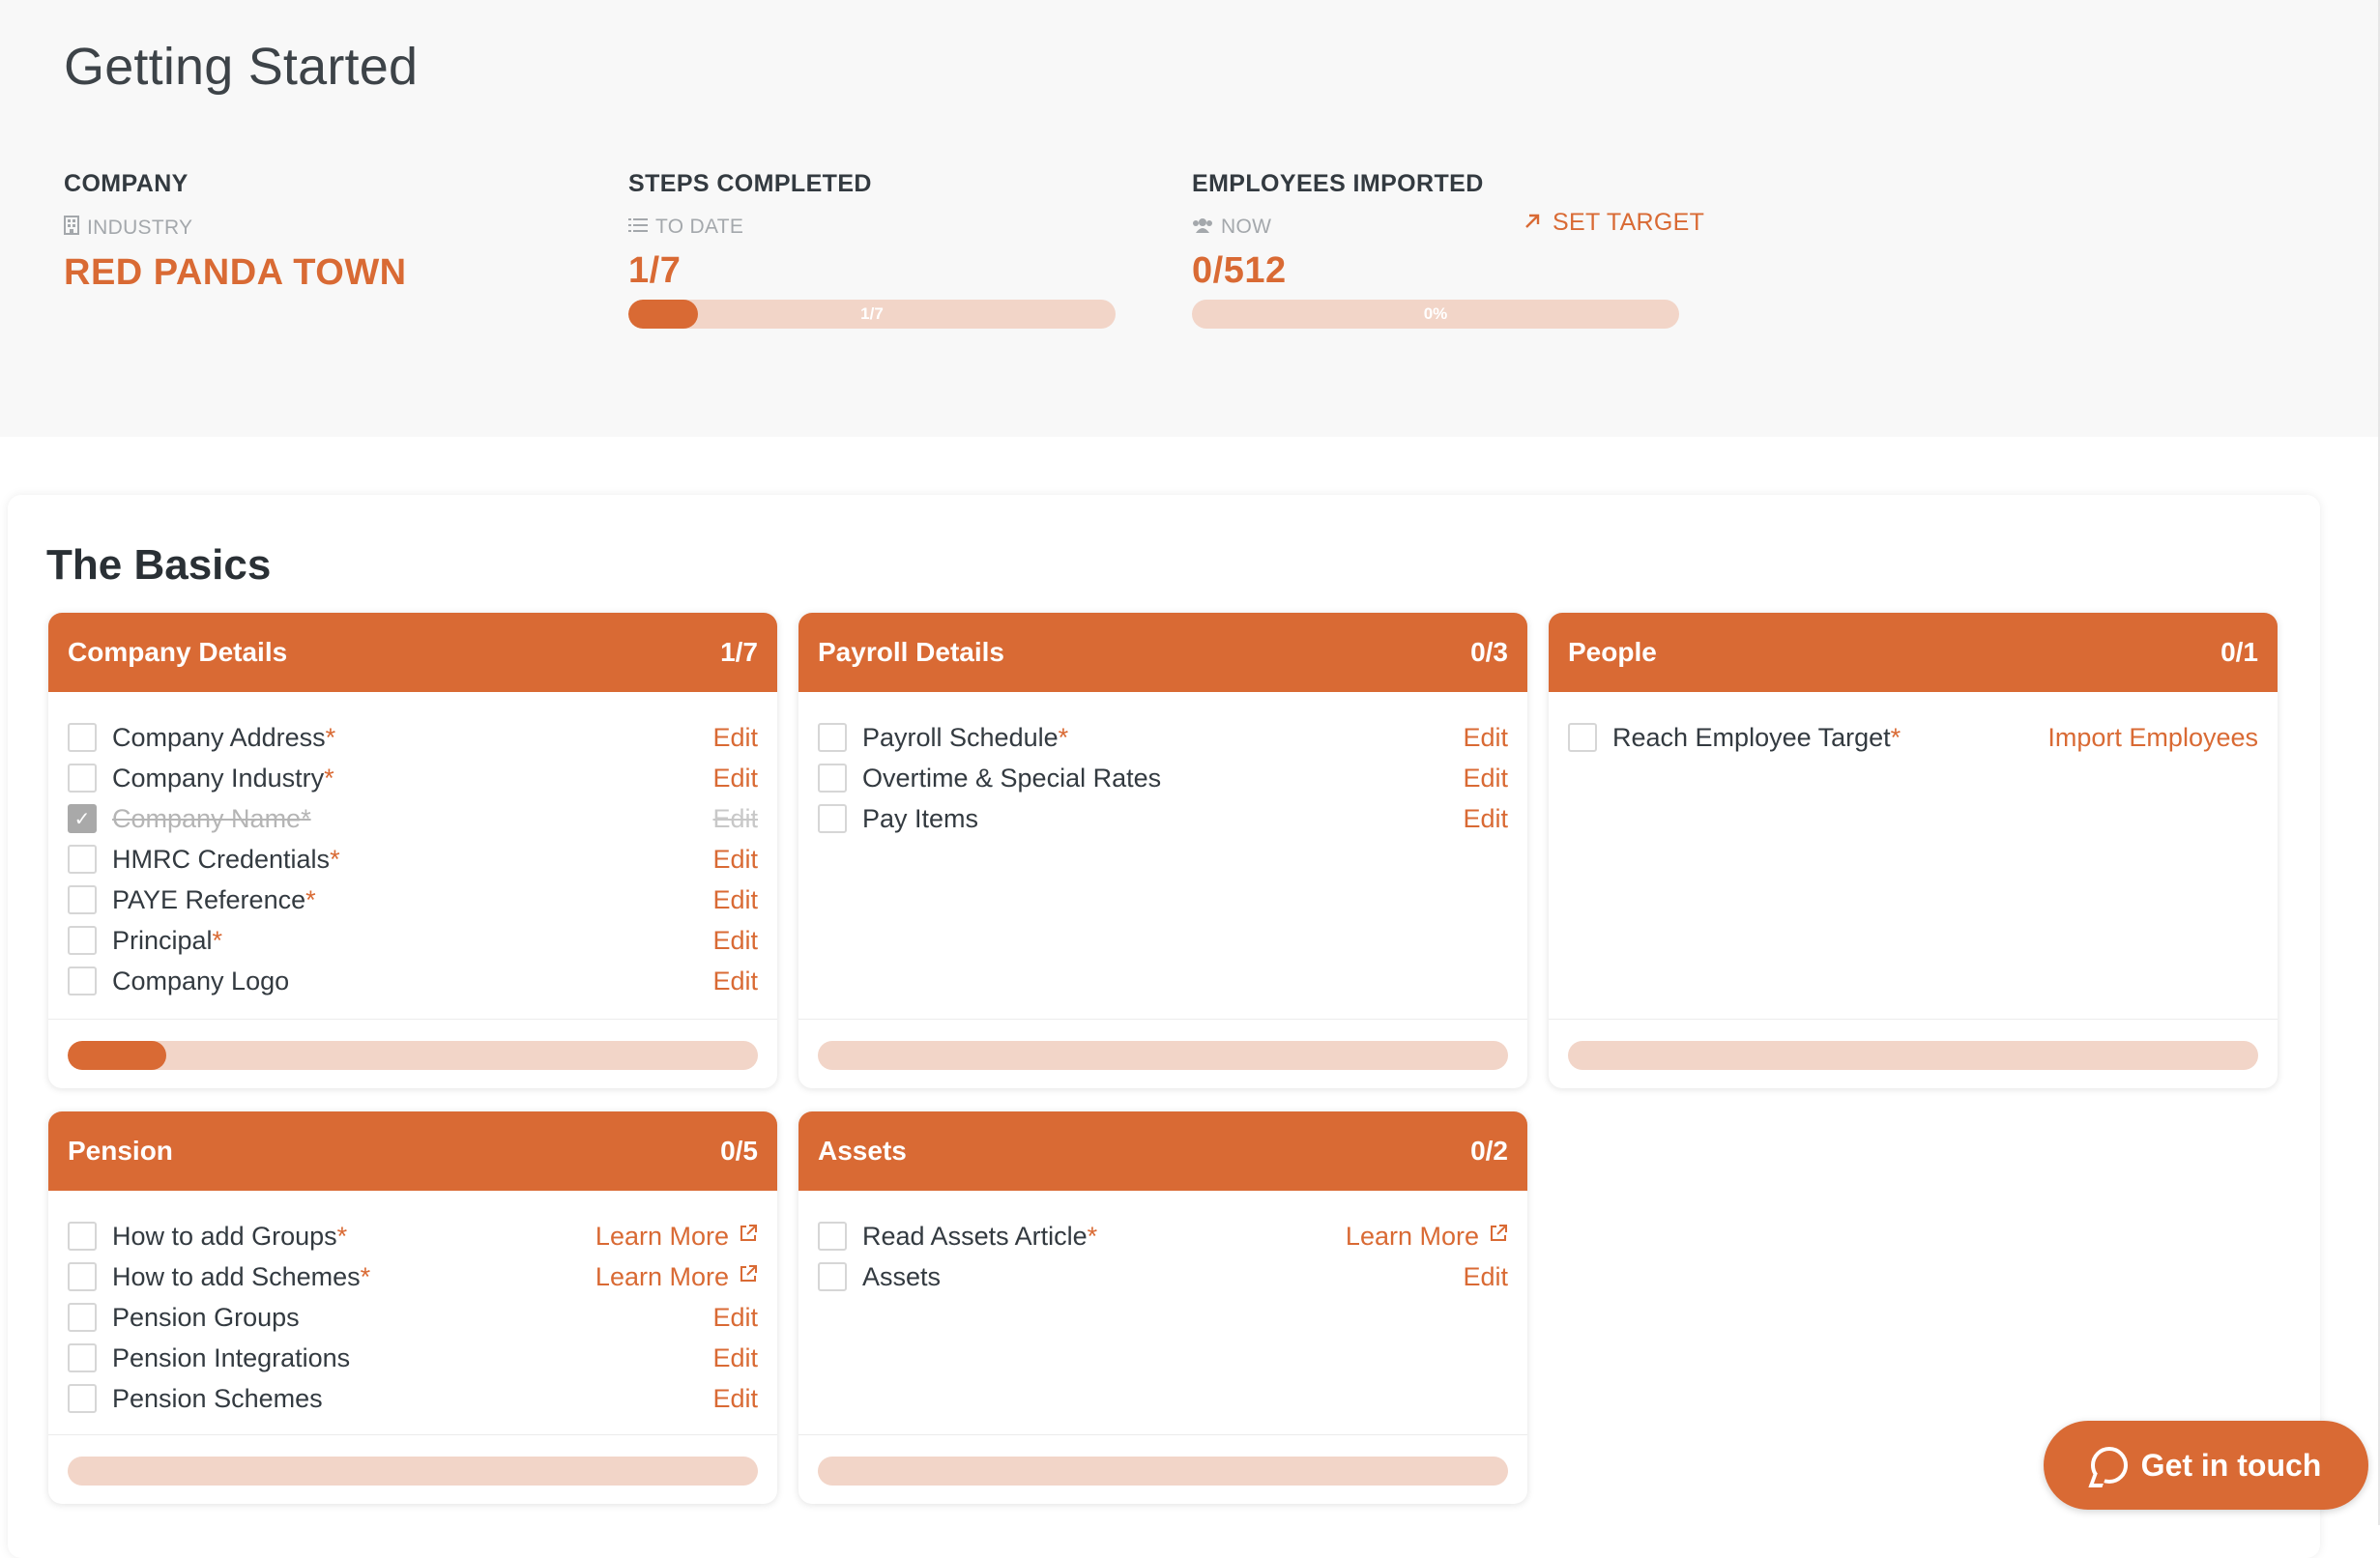  What do you see at coordinates (2239, 652) in the screenshot?
I see `panel-count: 0/1` at bounding box center [2239, 652].